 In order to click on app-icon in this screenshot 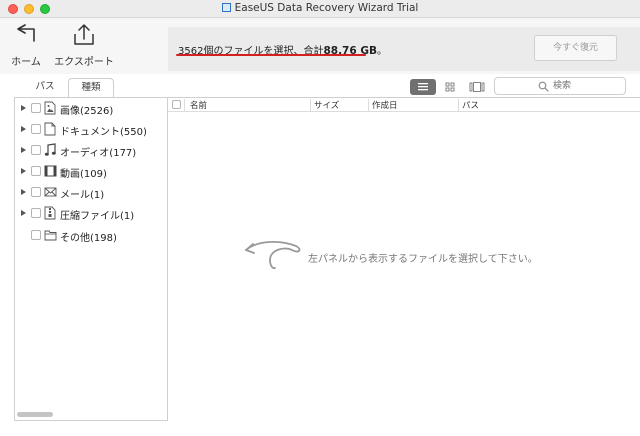, I will do `click(226, 7)`.